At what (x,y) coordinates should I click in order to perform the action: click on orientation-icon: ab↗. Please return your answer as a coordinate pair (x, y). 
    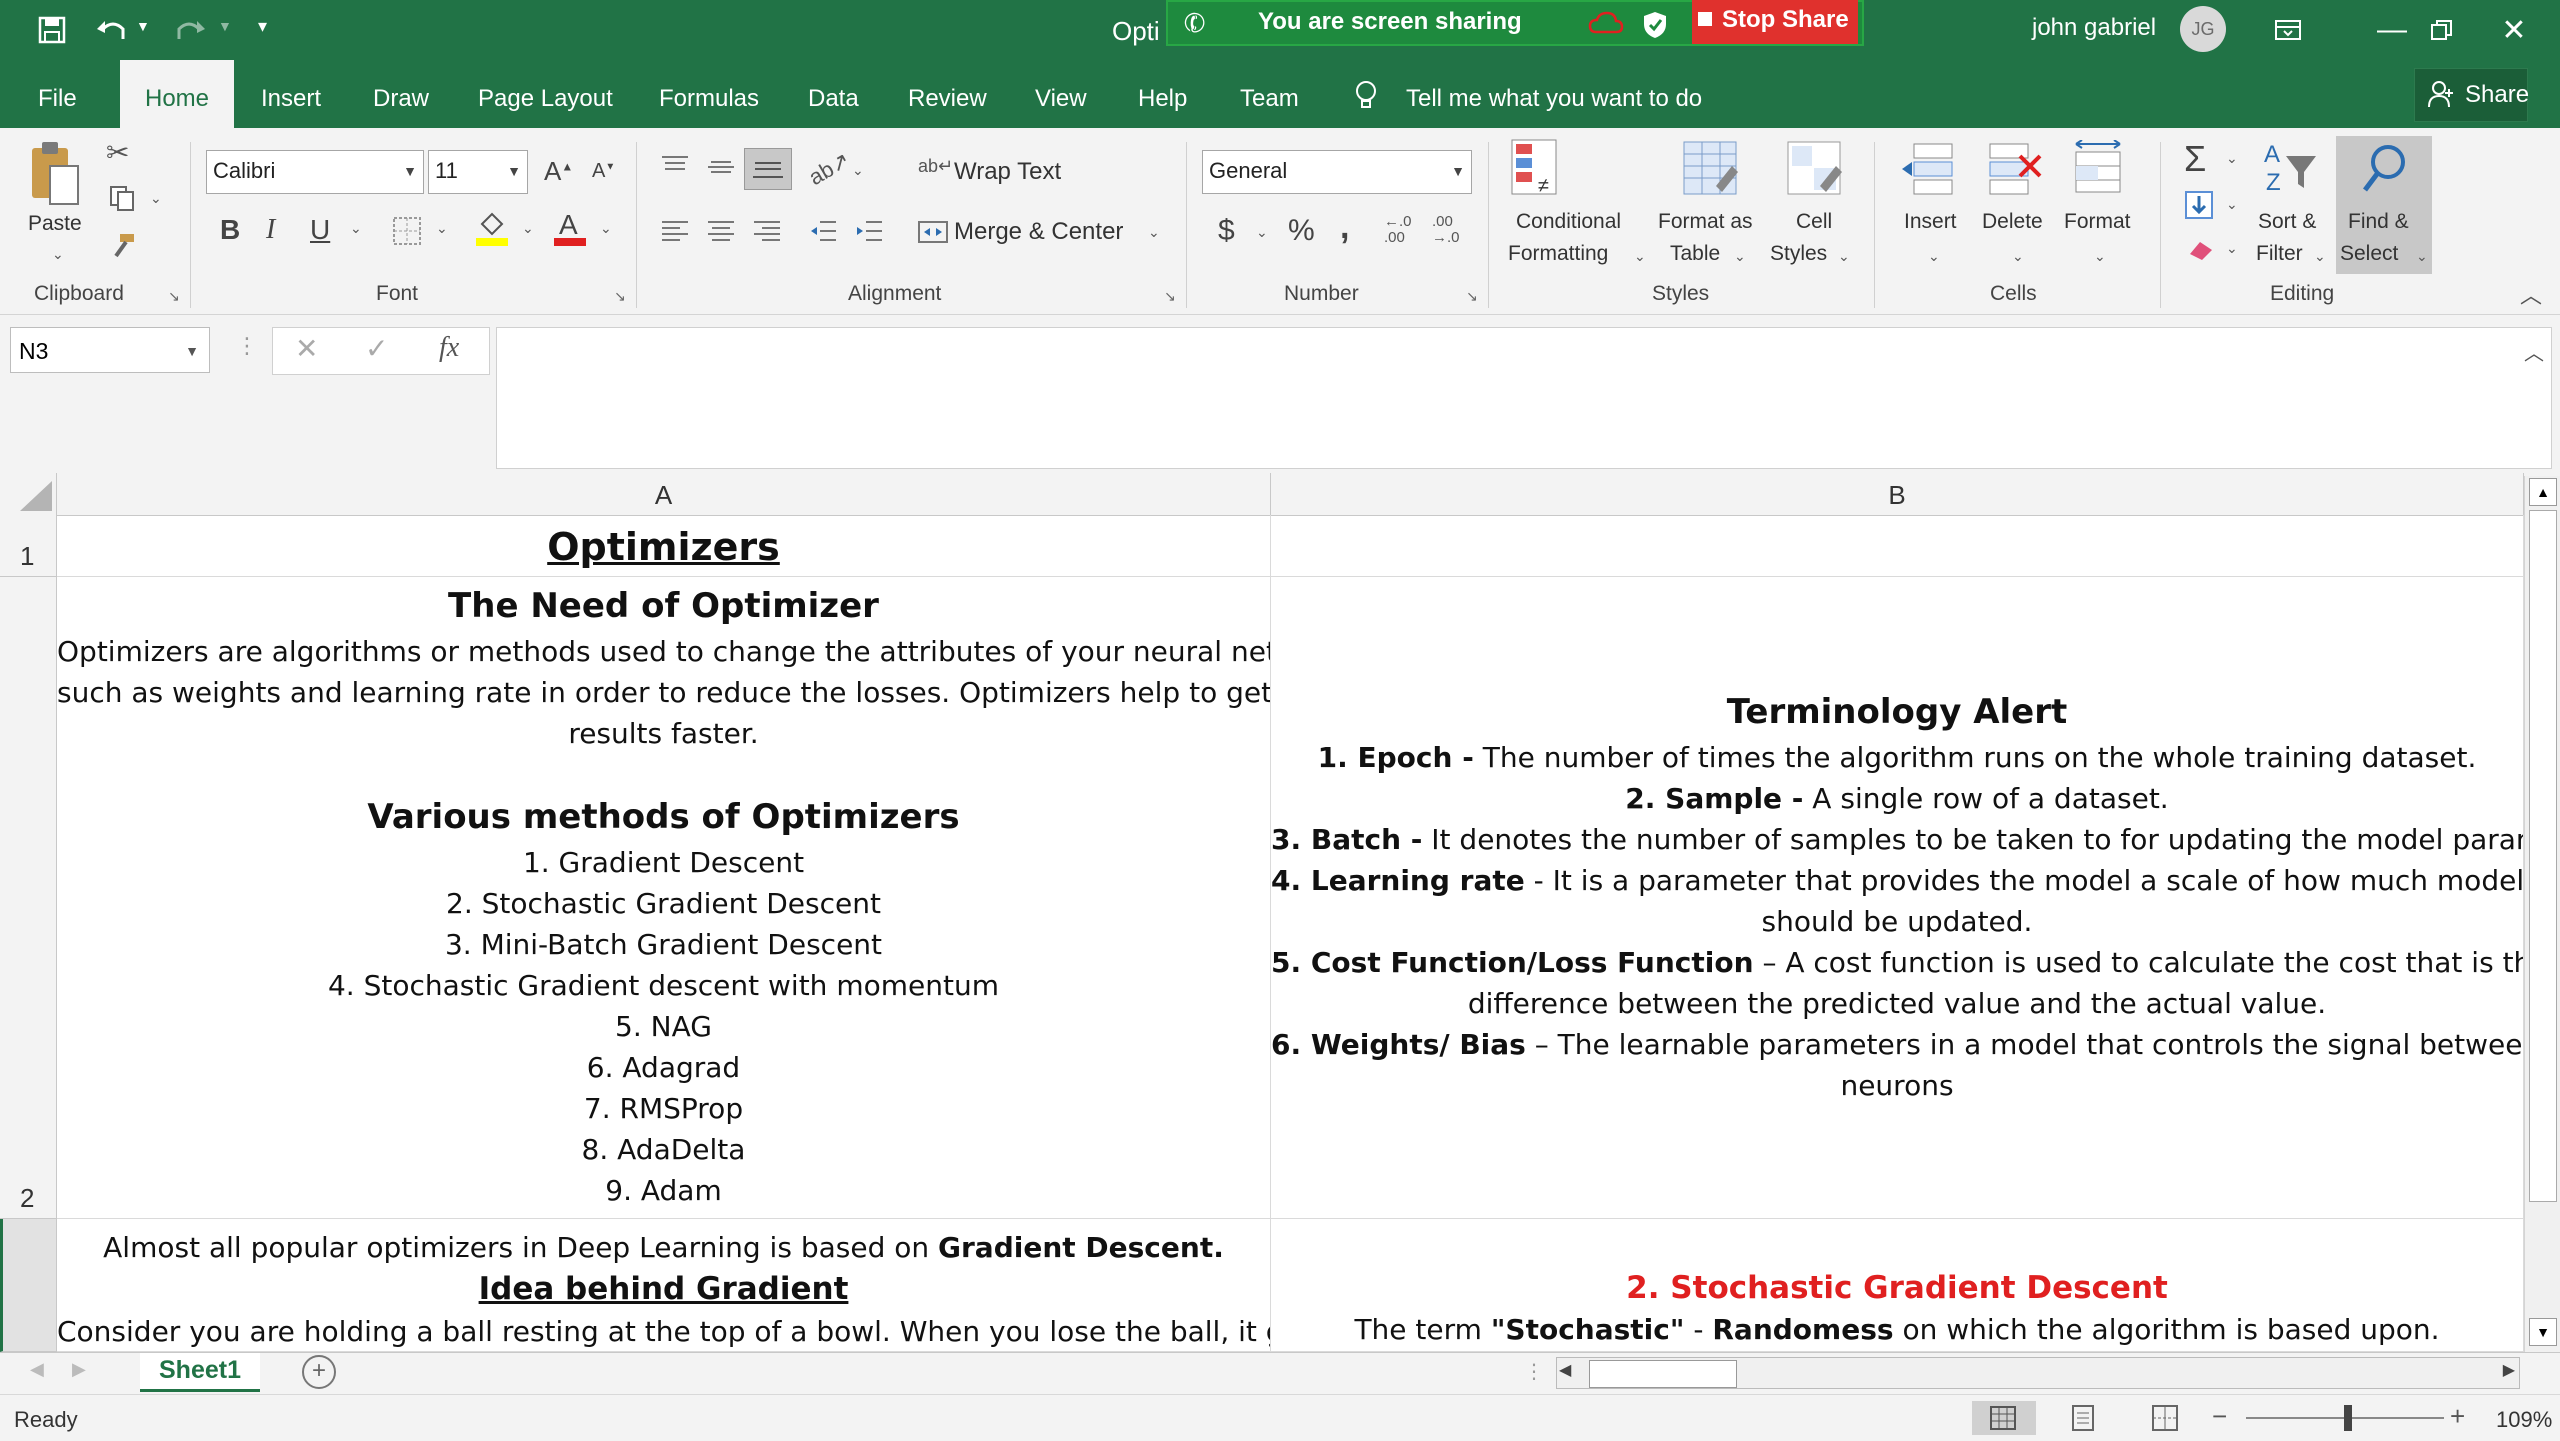
    Looking at the image, I should click on (829, 169).